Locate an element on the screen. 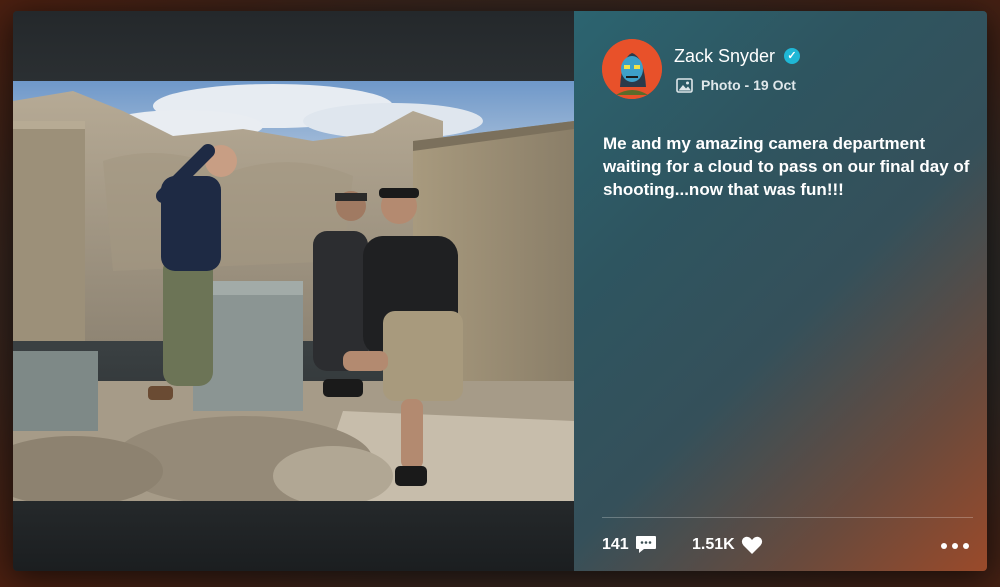  heart-icon is located at coordinates (751, 545).